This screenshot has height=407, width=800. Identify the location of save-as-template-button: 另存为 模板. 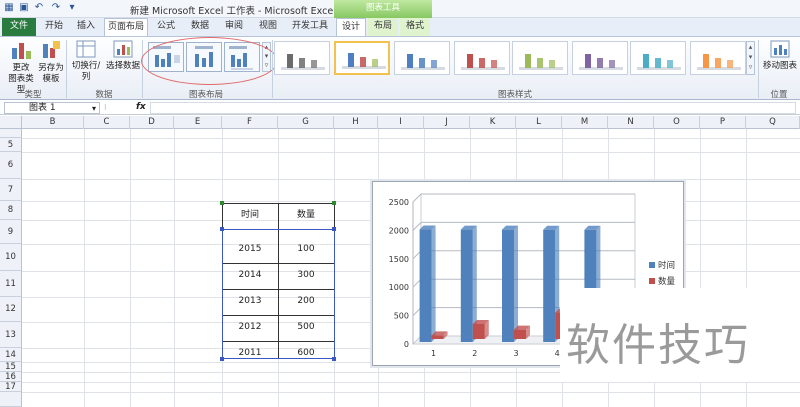
(51, 64).